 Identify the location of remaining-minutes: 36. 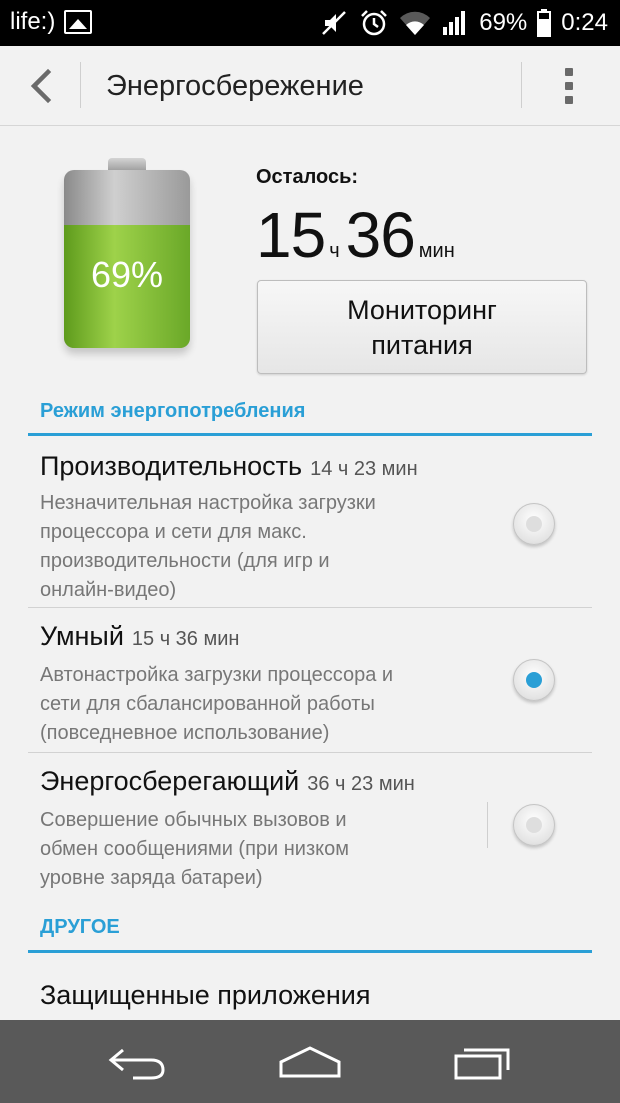
(380, 235).